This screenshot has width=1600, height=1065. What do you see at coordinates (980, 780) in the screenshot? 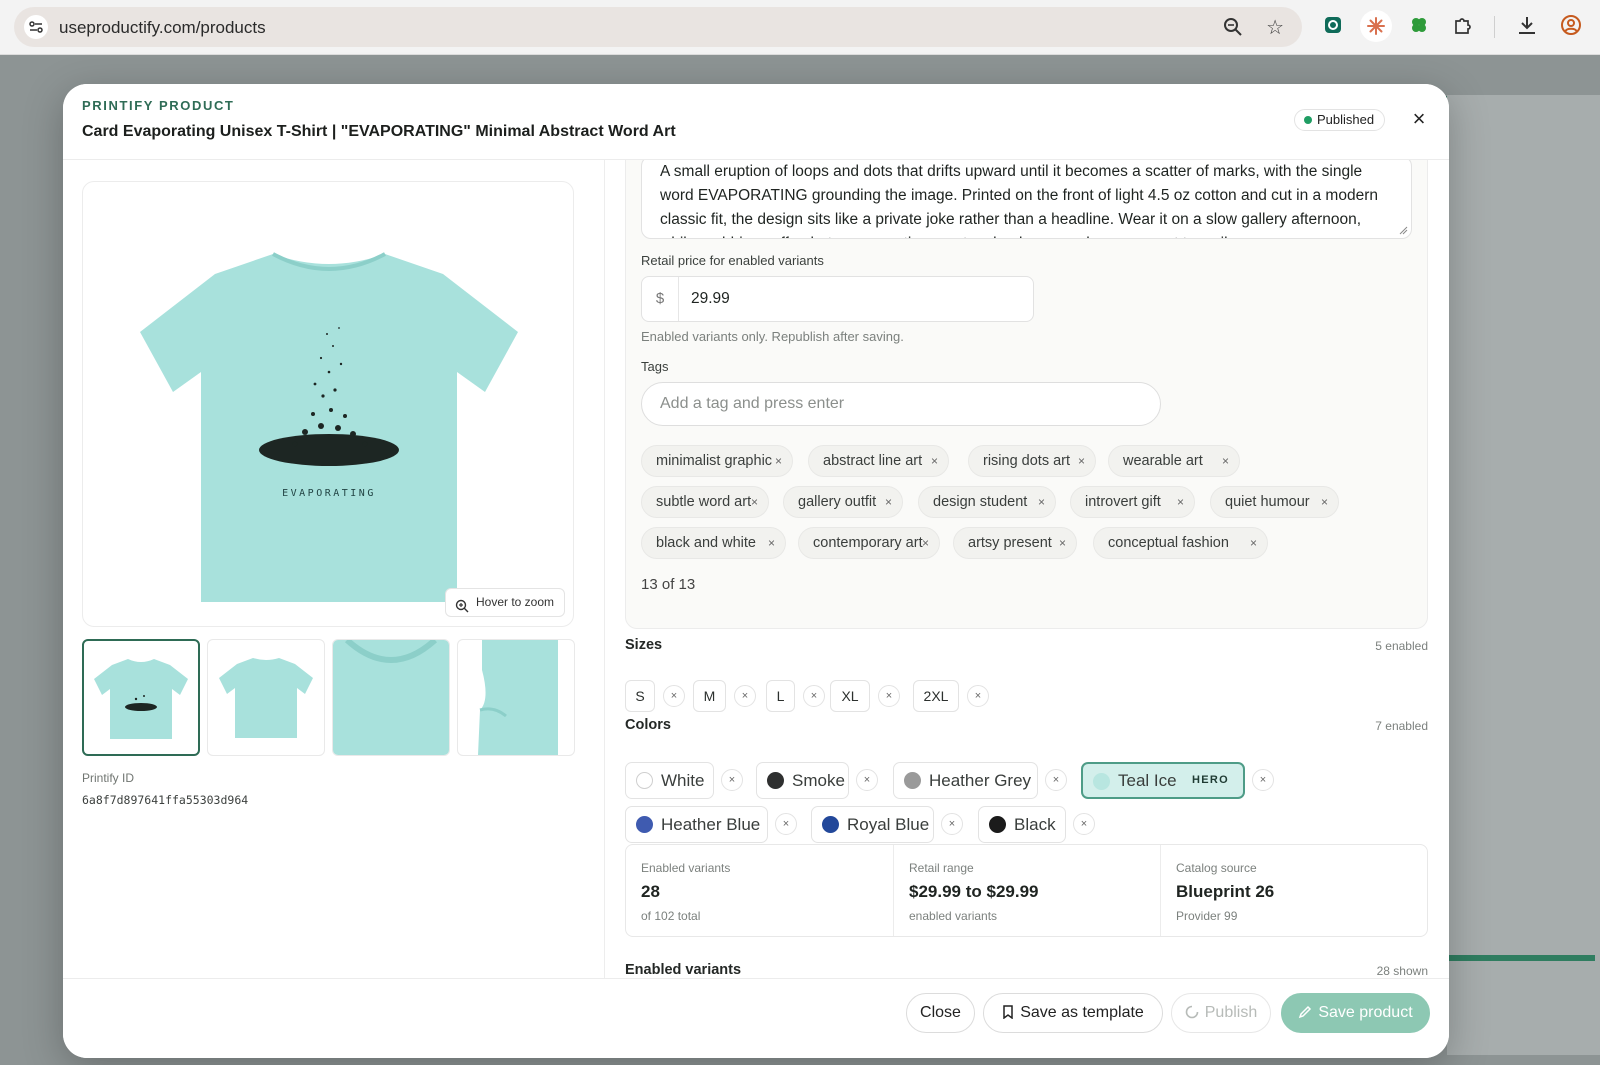
I see `color-label: Heather Grey` at bounding box center [980, 780].